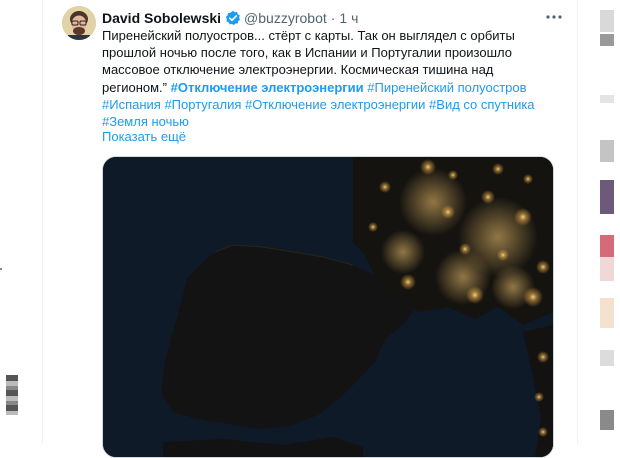  I want to click on author-name: David Sobolewski, so click(161, 18).